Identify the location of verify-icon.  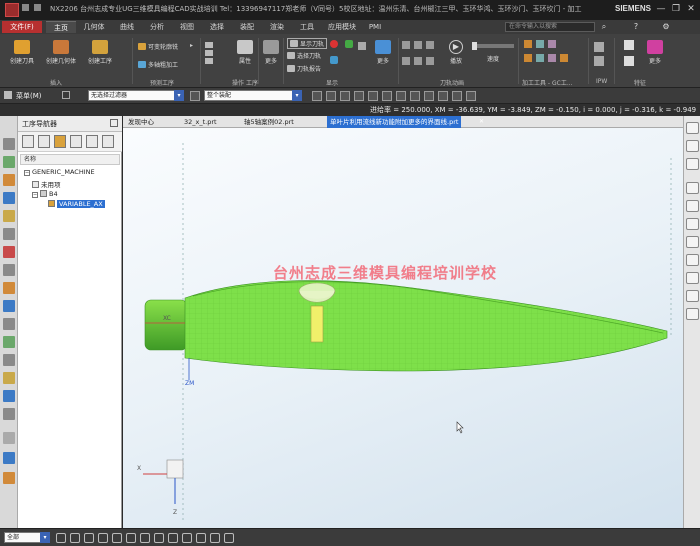
(334, 44).